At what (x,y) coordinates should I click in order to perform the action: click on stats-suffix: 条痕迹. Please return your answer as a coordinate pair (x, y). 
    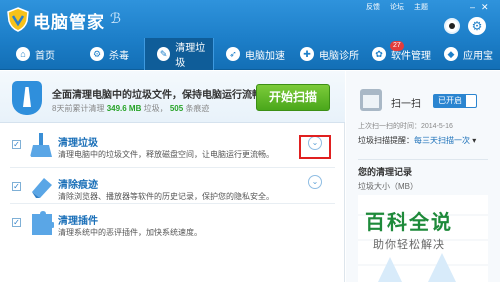
    Looking at the image, I should click on (197, 108).